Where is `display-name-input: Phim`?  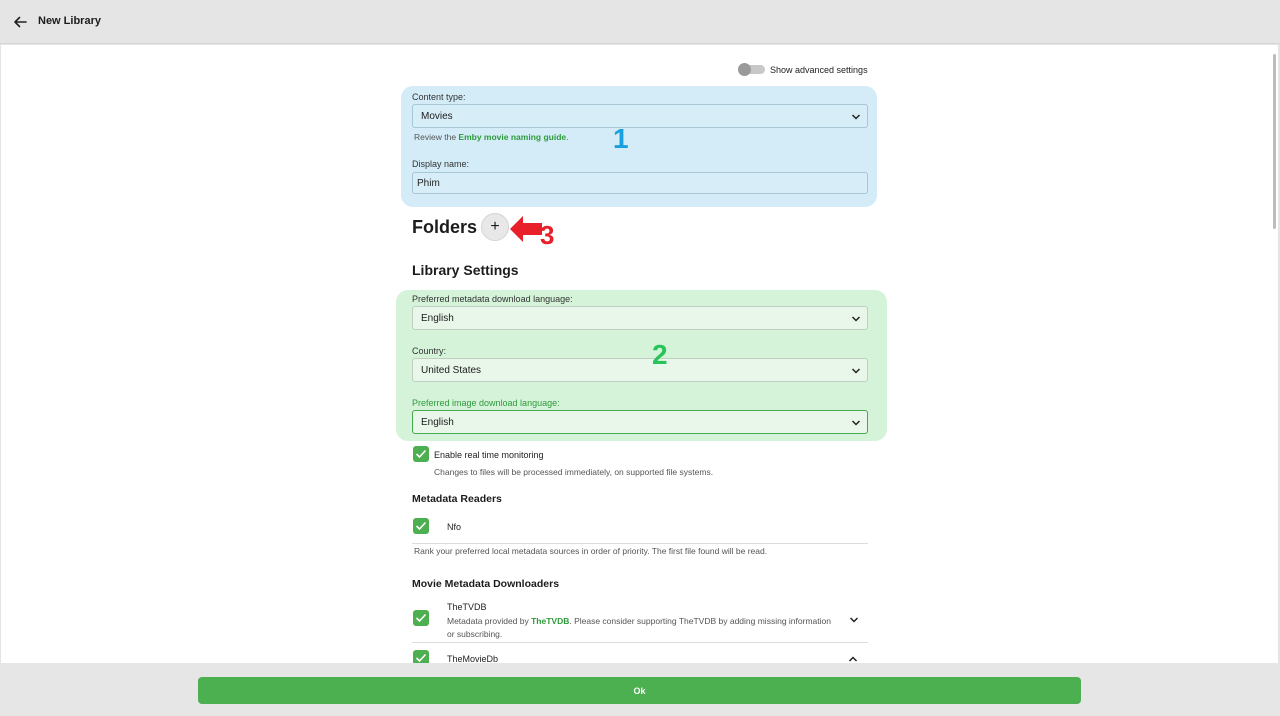
display-name-input: Phim is located at coordinates (640, 183).